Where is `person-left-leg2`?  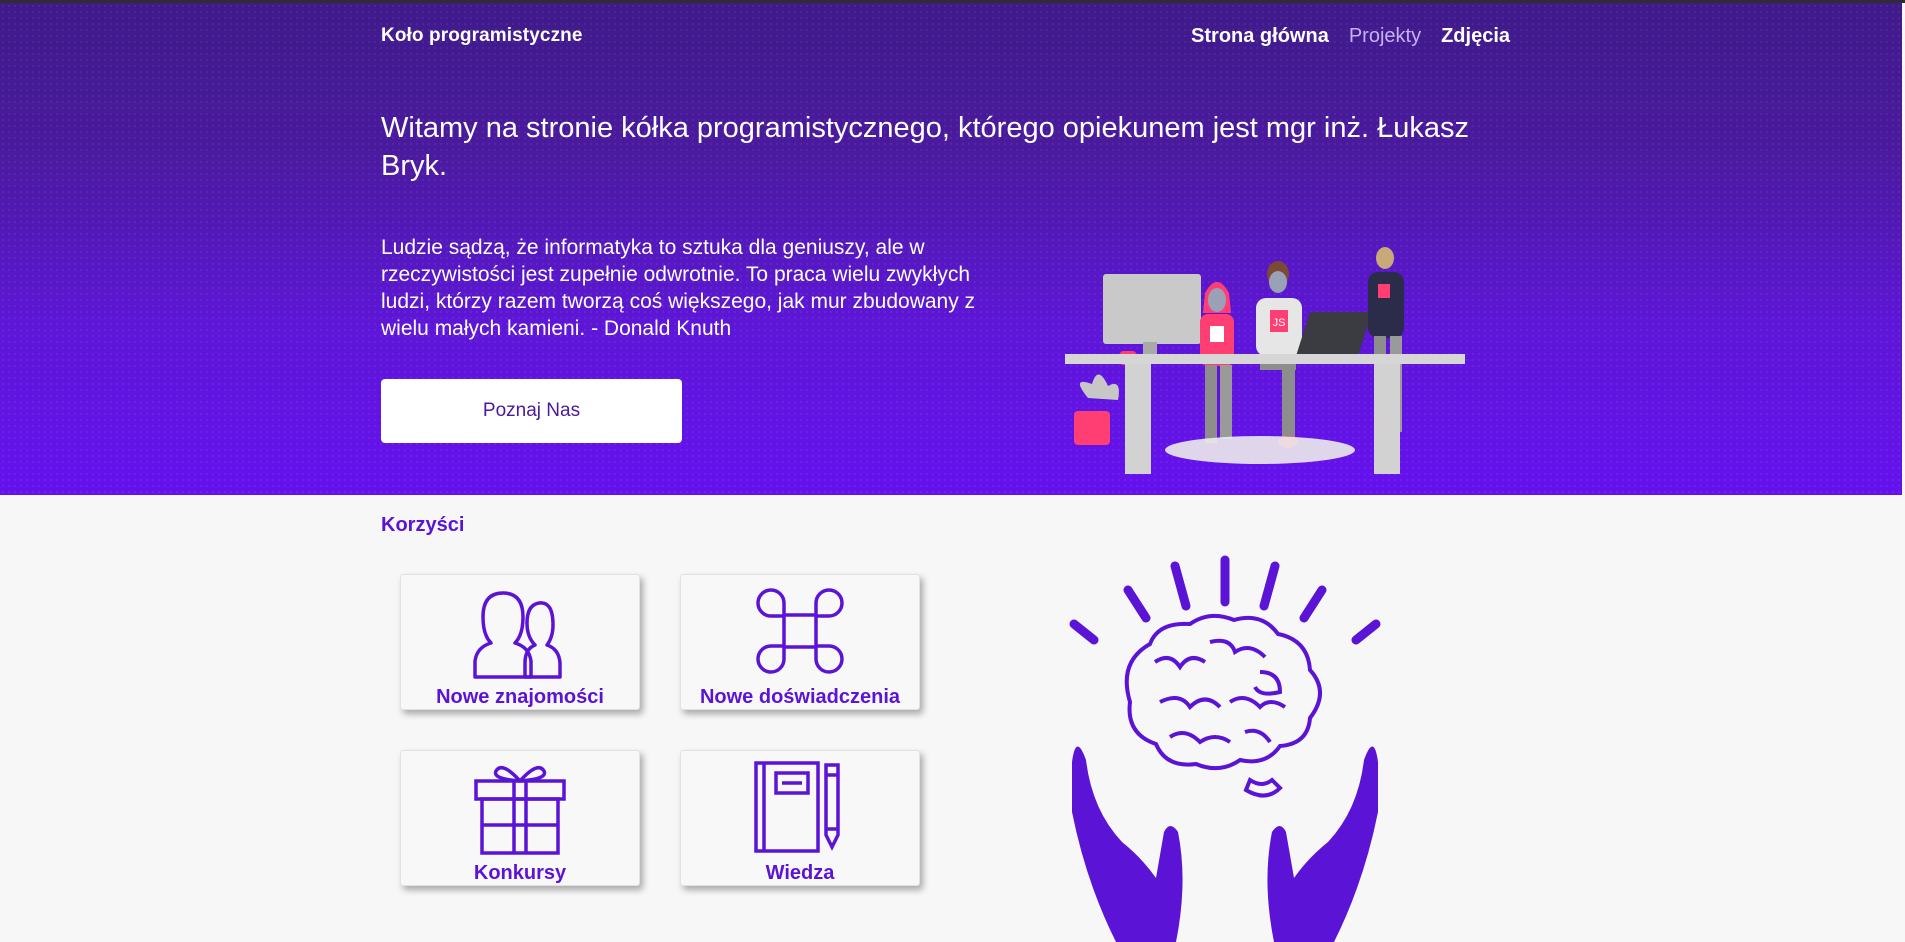 person-left-leg2 is located at coordinates (1226, 402).